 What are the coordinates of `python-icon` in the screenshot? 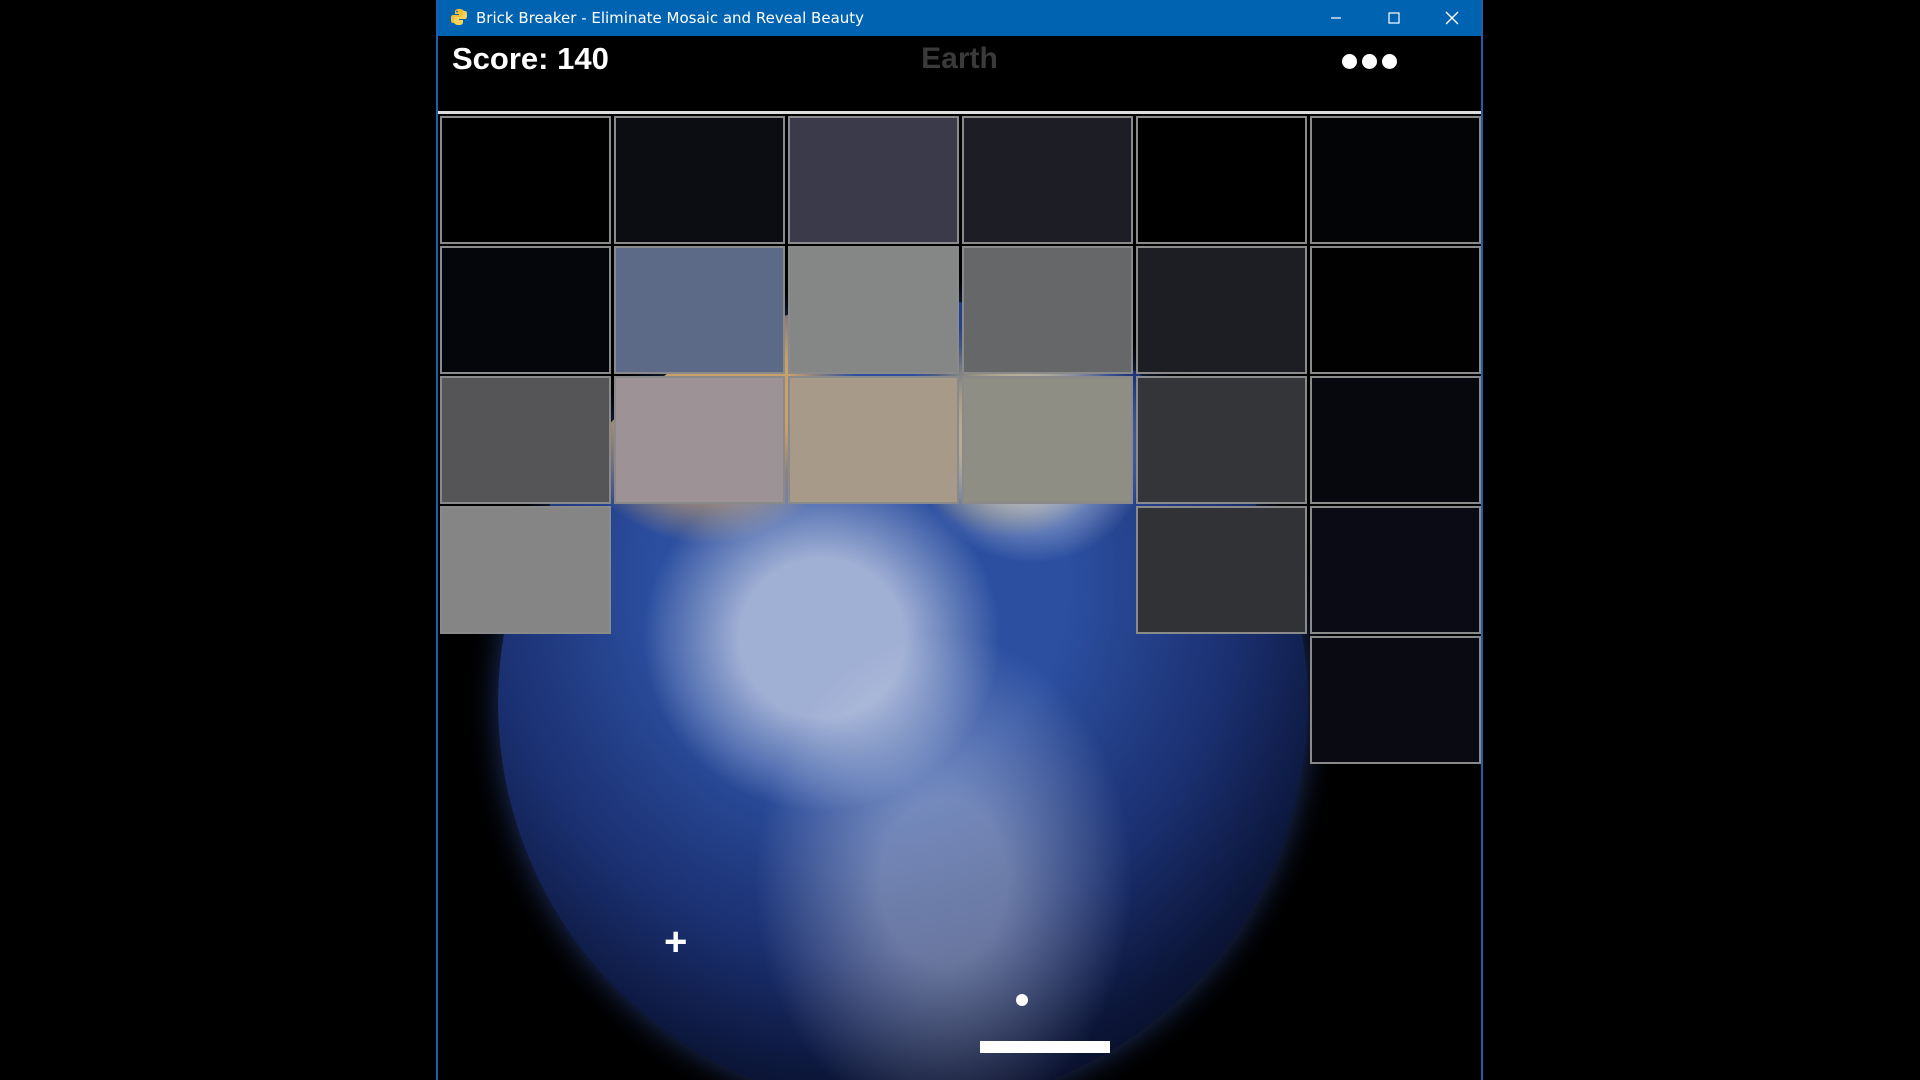 It's located at (459, 17).